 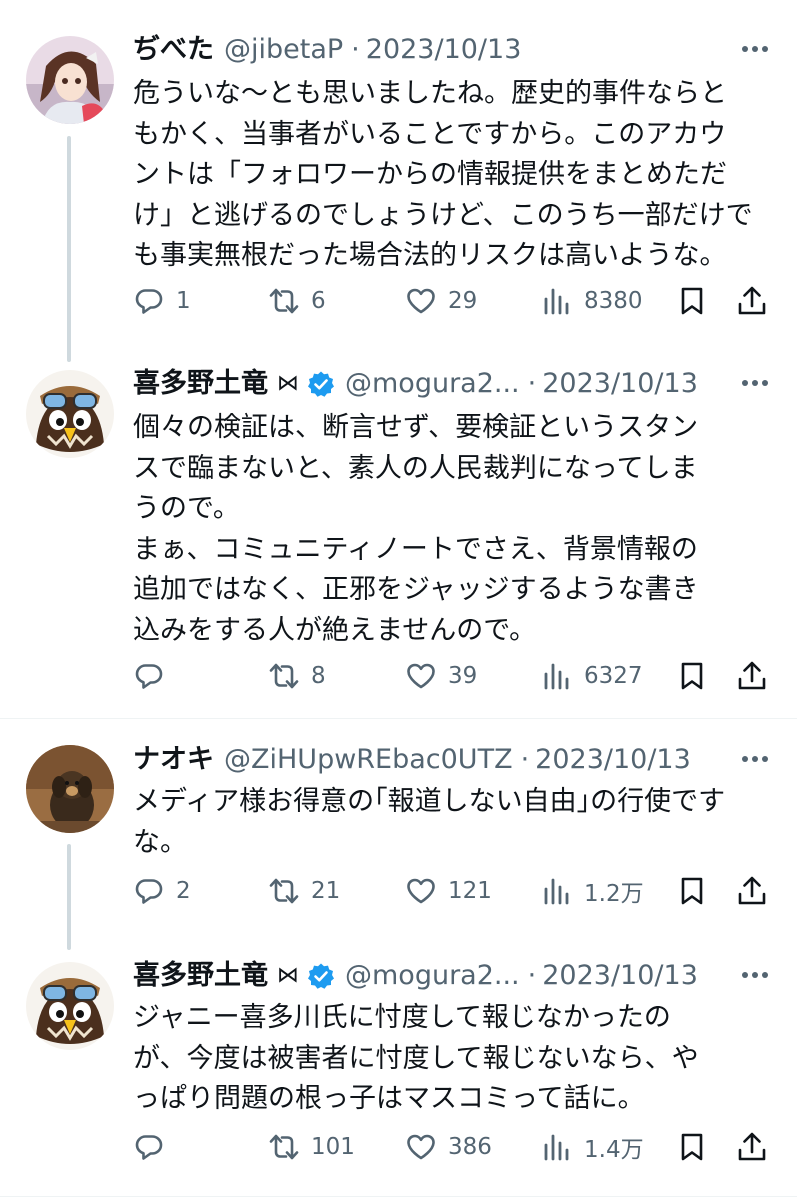 I want to click on like-button: 29, so click(x=441, y=301).